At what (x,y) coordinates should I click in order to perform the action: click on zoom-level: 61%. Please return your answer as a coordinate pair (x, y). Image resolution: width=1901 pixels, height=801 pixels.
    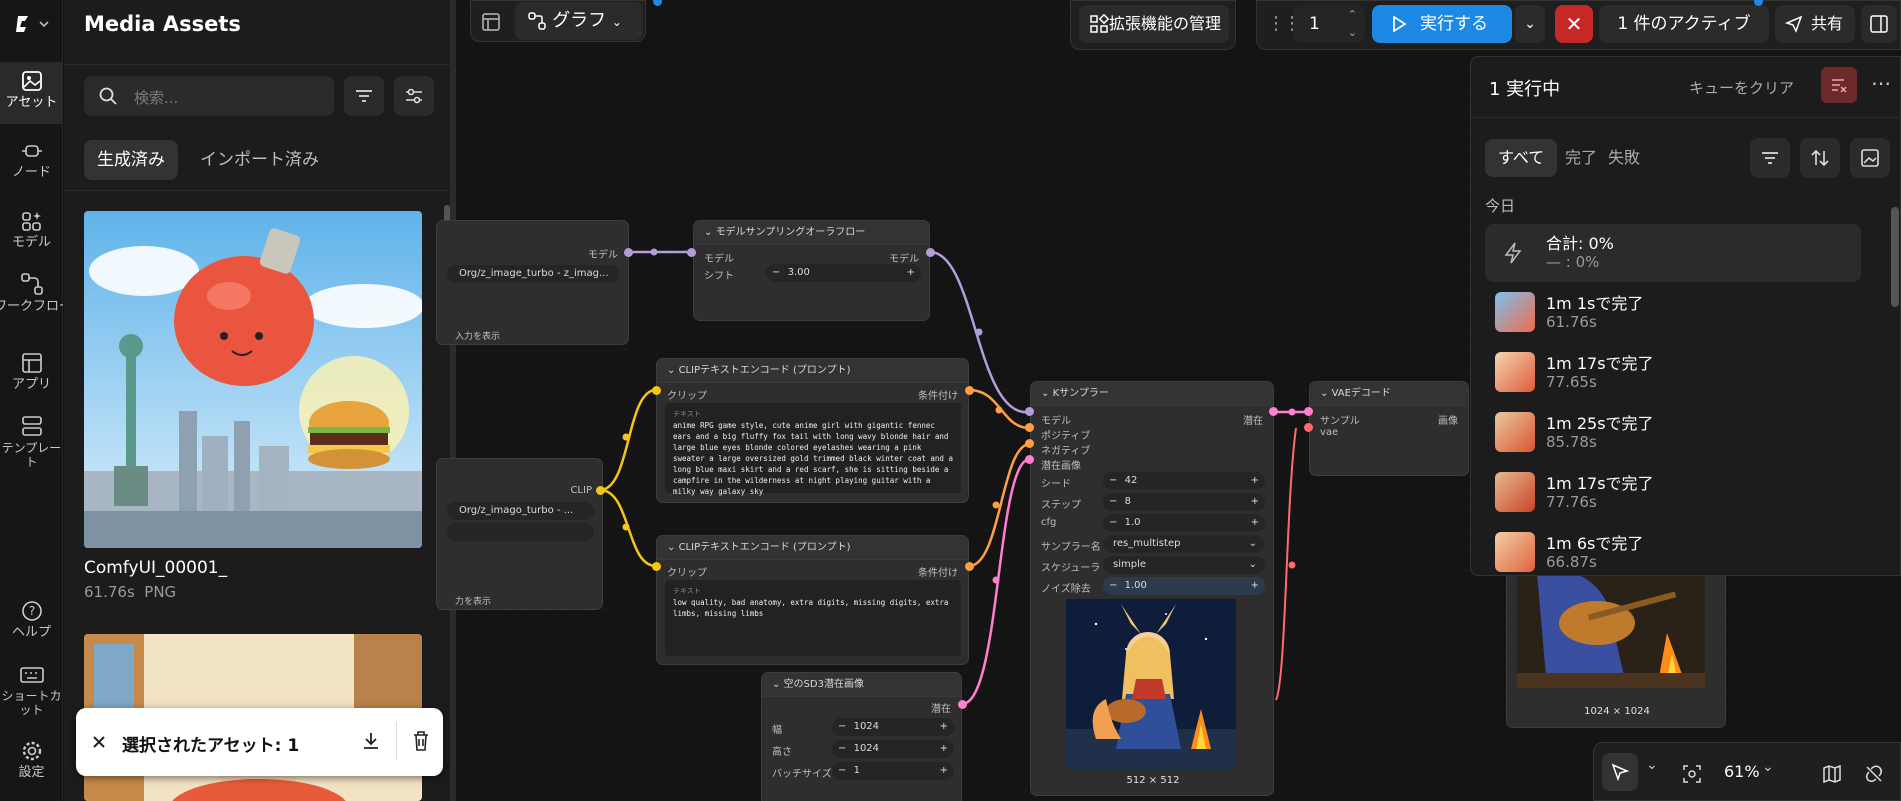
    Looking at the image, I should click on (1742, 771).